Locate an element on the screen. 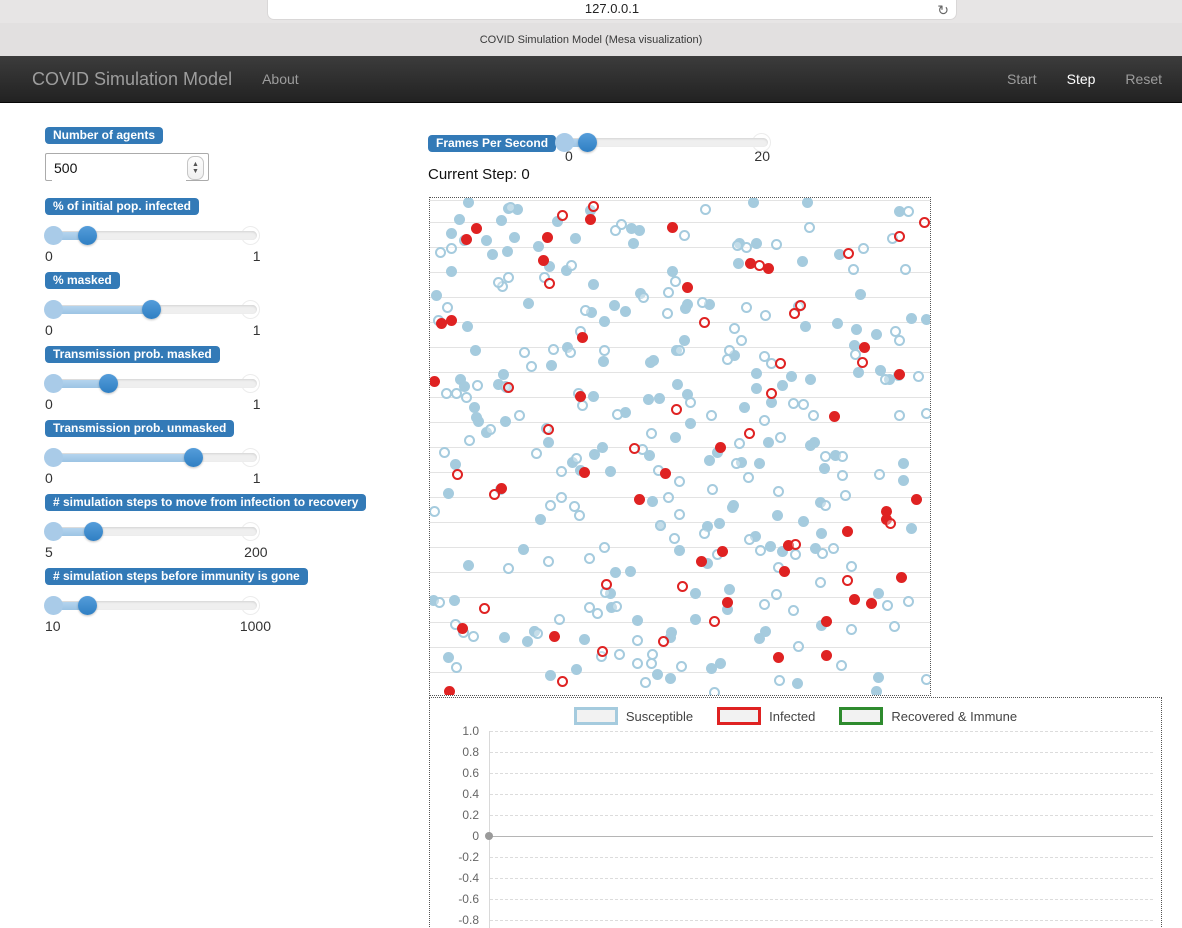 Image resolution: width=1182 pixels, height=928 pixels. simulation-steps-before-immunity-is-gone-slider is located at coordinates (152, 605).